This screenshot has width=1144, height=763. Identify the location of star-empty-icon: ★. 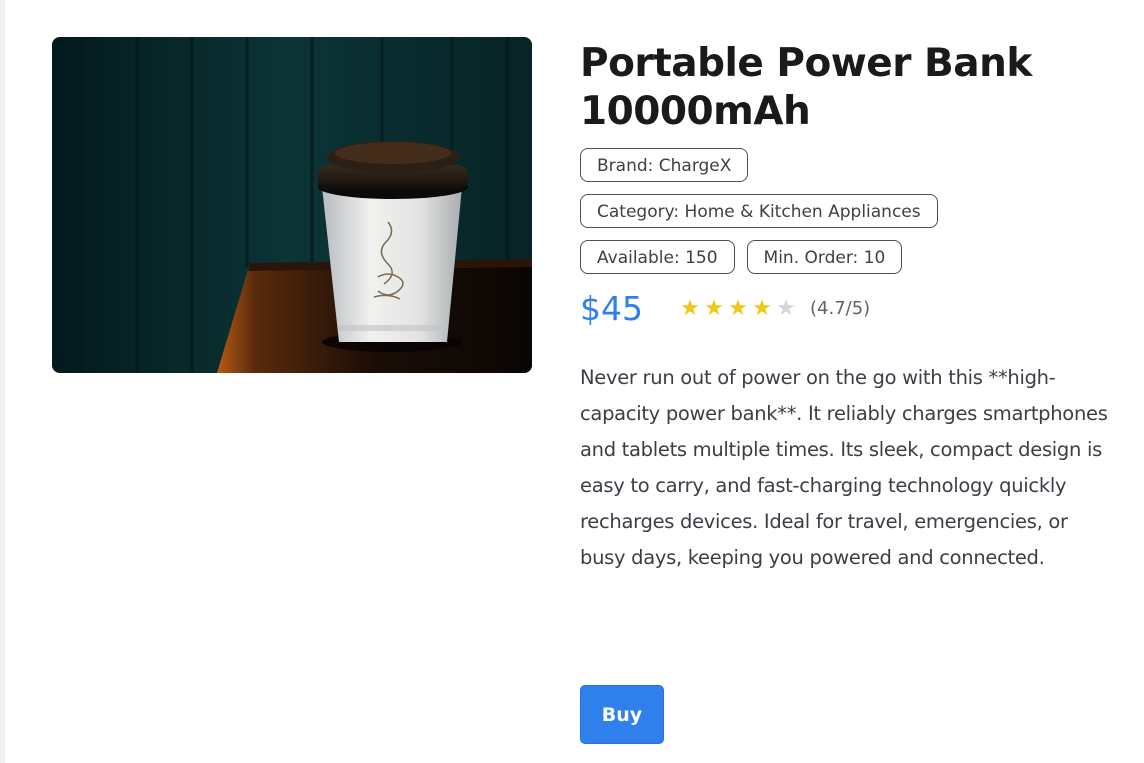
(786, 308).